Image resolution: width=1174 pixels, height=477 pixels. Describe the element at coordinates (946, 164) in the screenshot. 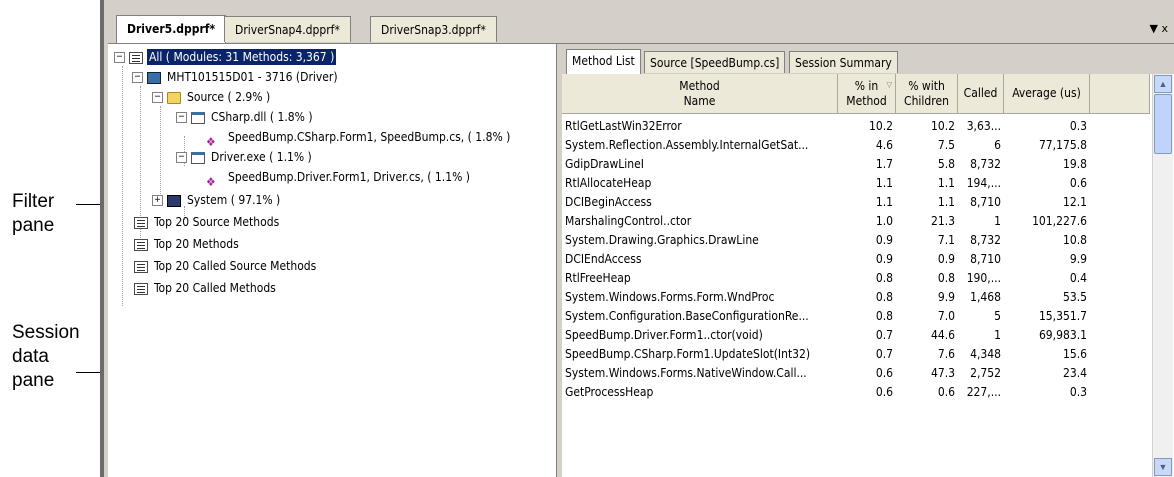

I see `cell-pct-with-children: 5.8` at that location.